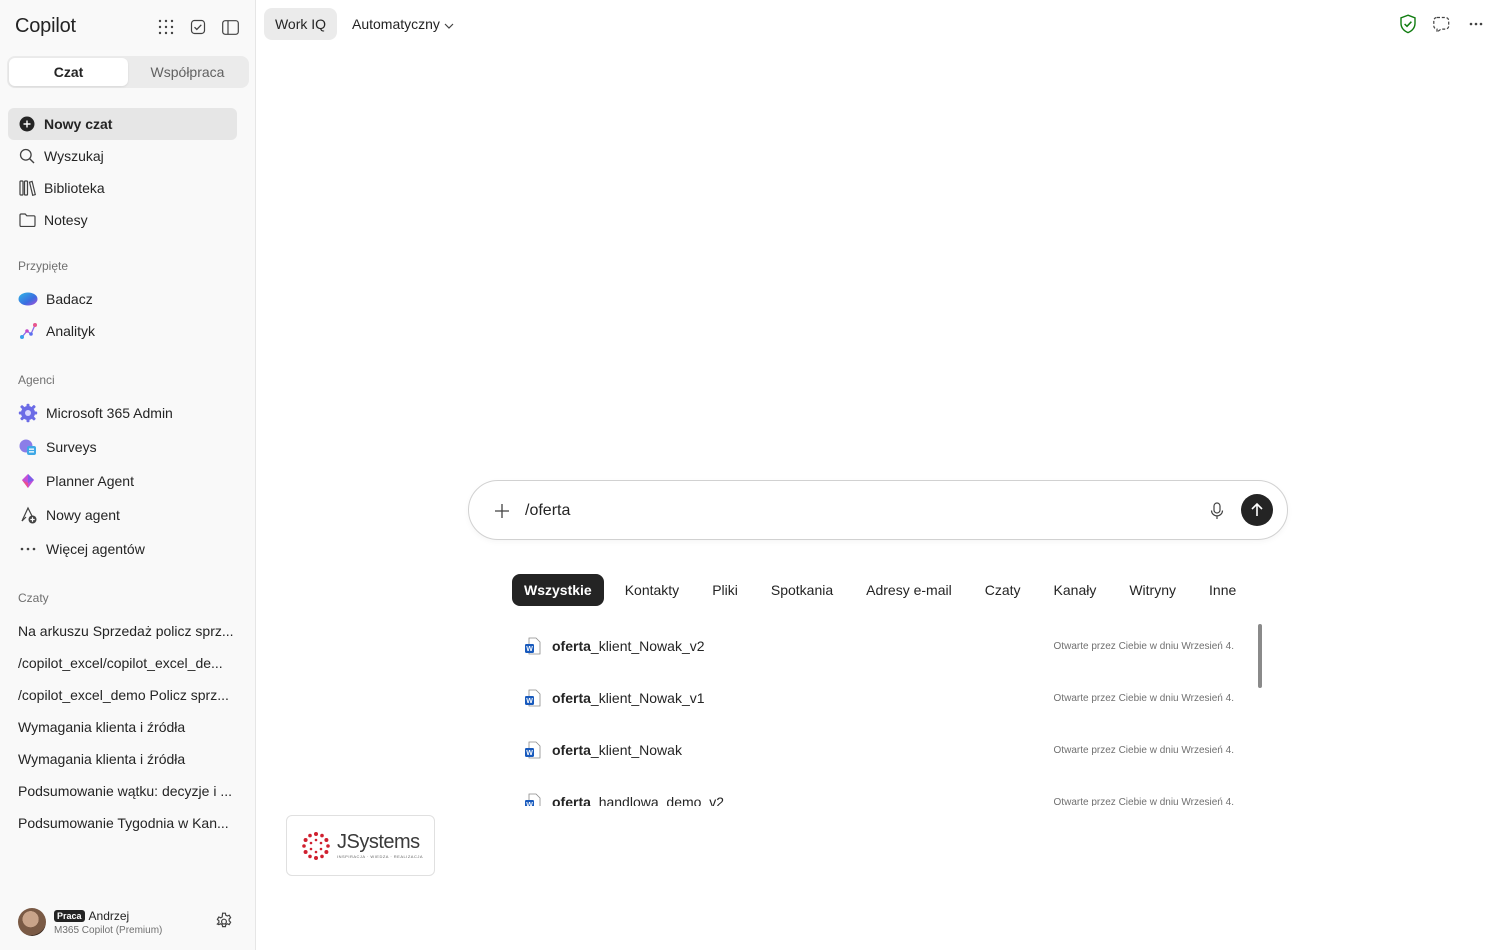  Describe the element at coordinates (1476, 24) in the screenshot. I see `more-options-icon` at that location.